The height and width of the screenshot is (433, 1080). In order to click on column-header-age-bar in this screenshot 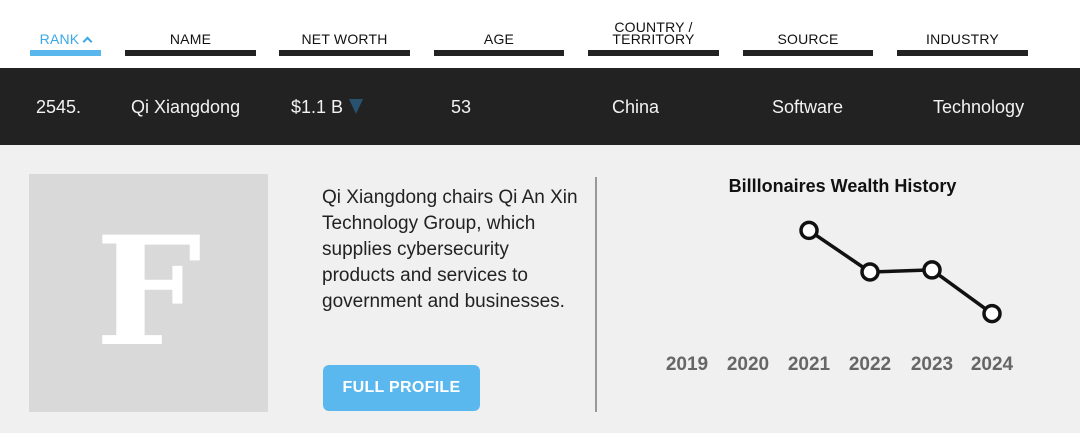, I will do `click(499, 53)`.